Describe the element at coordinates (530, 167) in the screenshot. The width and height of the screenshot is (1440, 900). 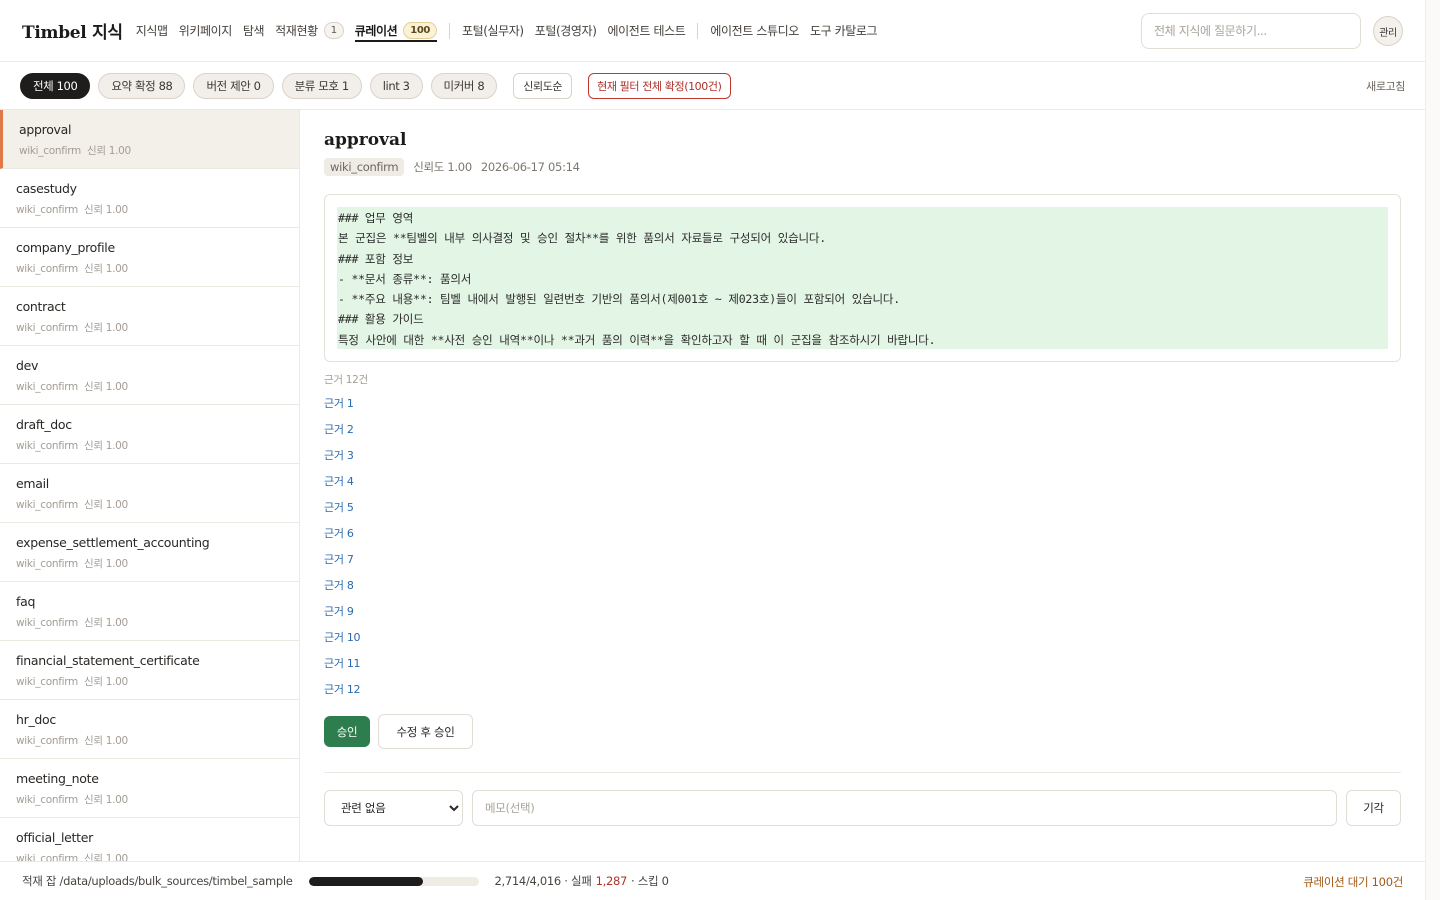
I see `timestamp: 2026-06-17 05:14` at that location.